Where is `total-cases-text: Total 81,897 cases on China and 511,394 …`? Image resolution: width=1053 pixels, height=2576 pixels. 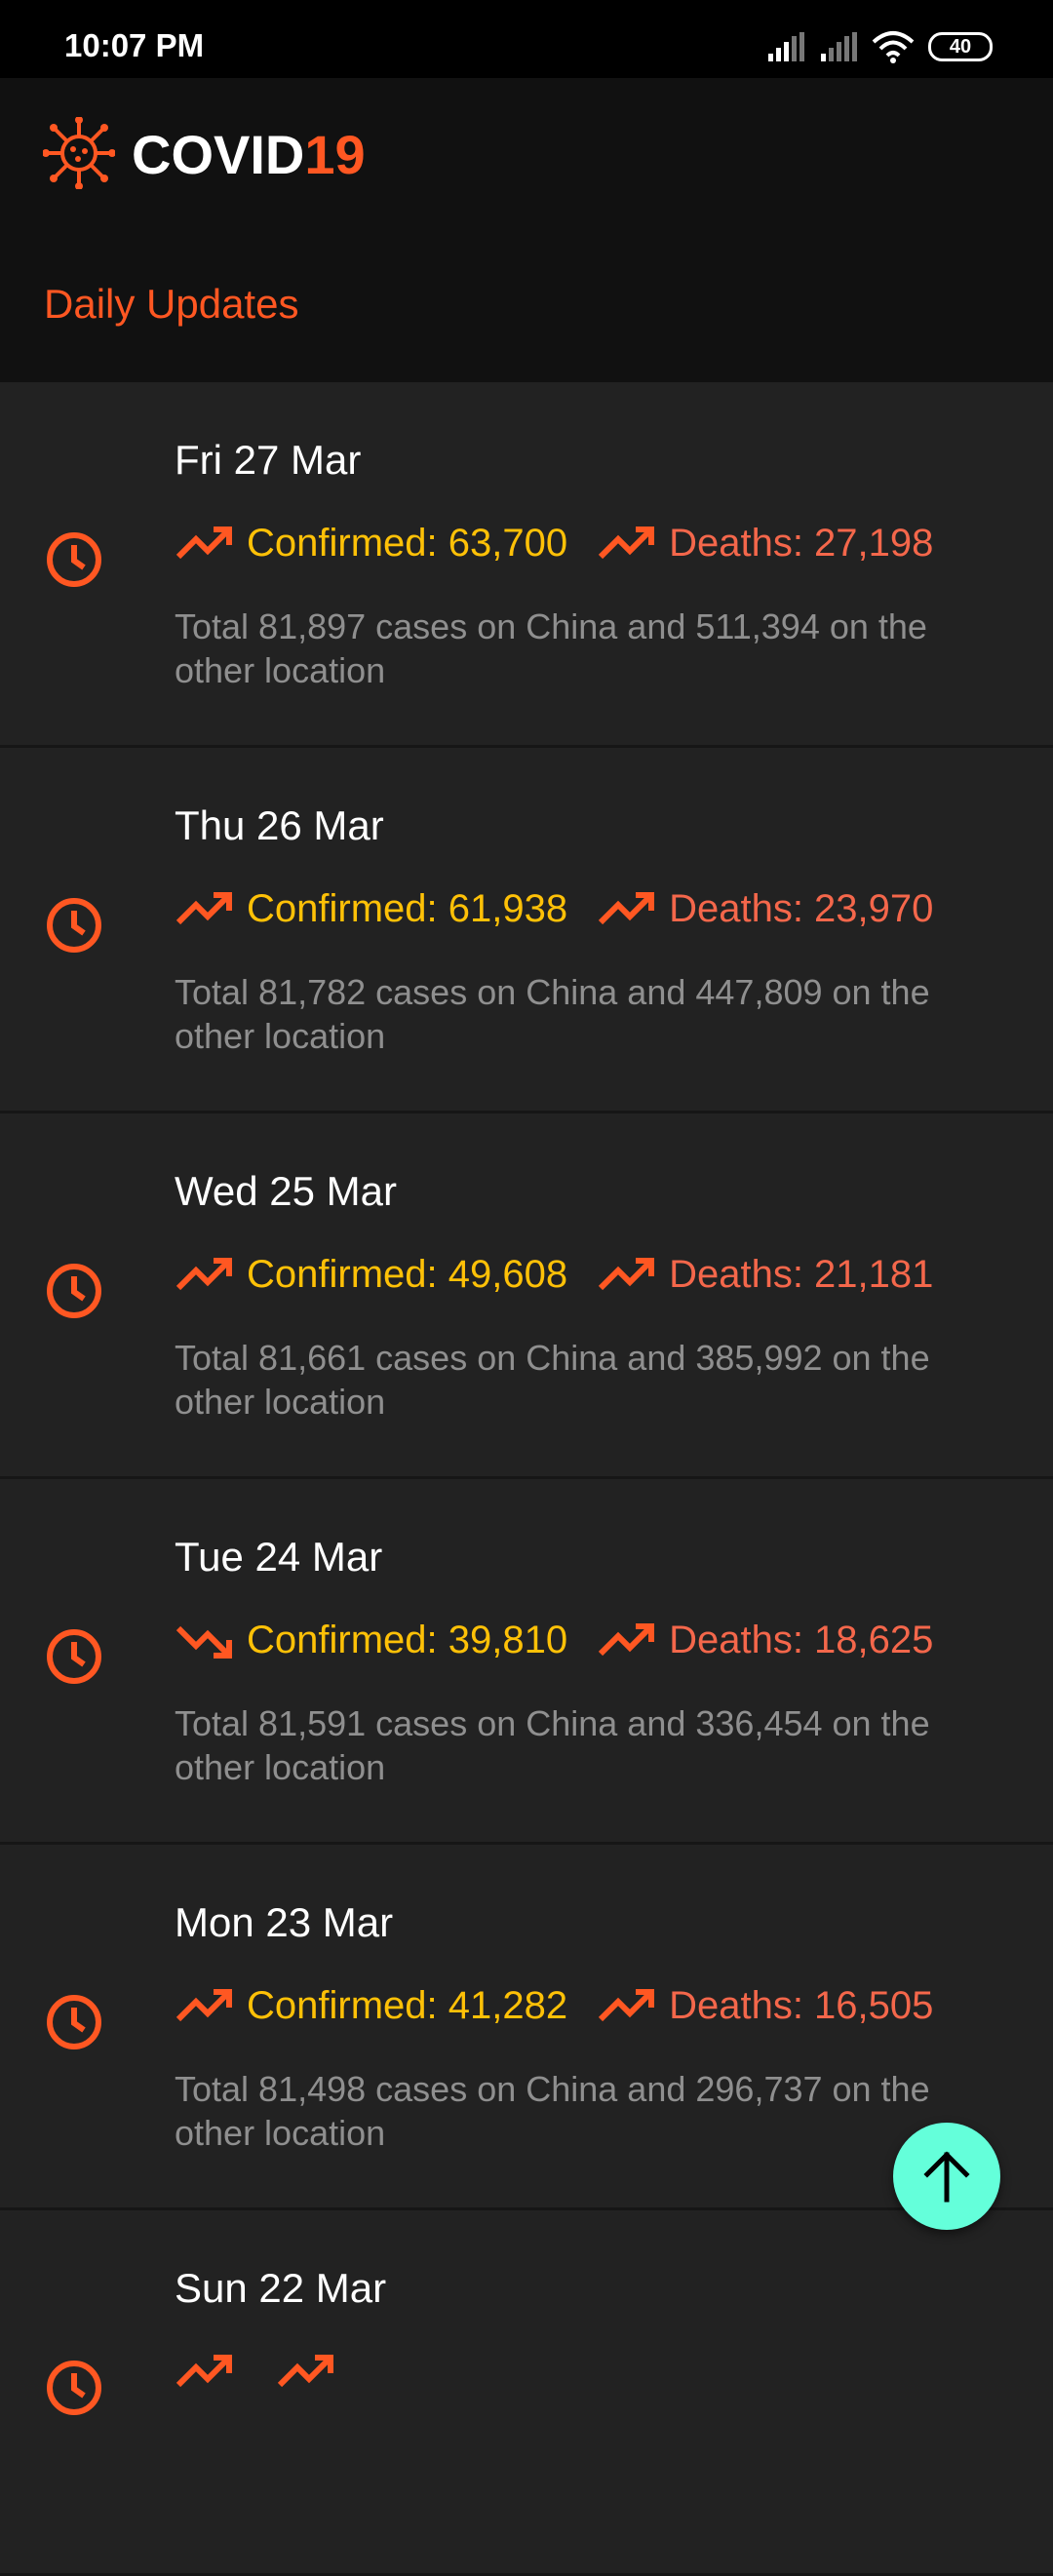 total-cases-text: Total 81,897 cases on China and 511,394 … is located at coordinates (551, 648).